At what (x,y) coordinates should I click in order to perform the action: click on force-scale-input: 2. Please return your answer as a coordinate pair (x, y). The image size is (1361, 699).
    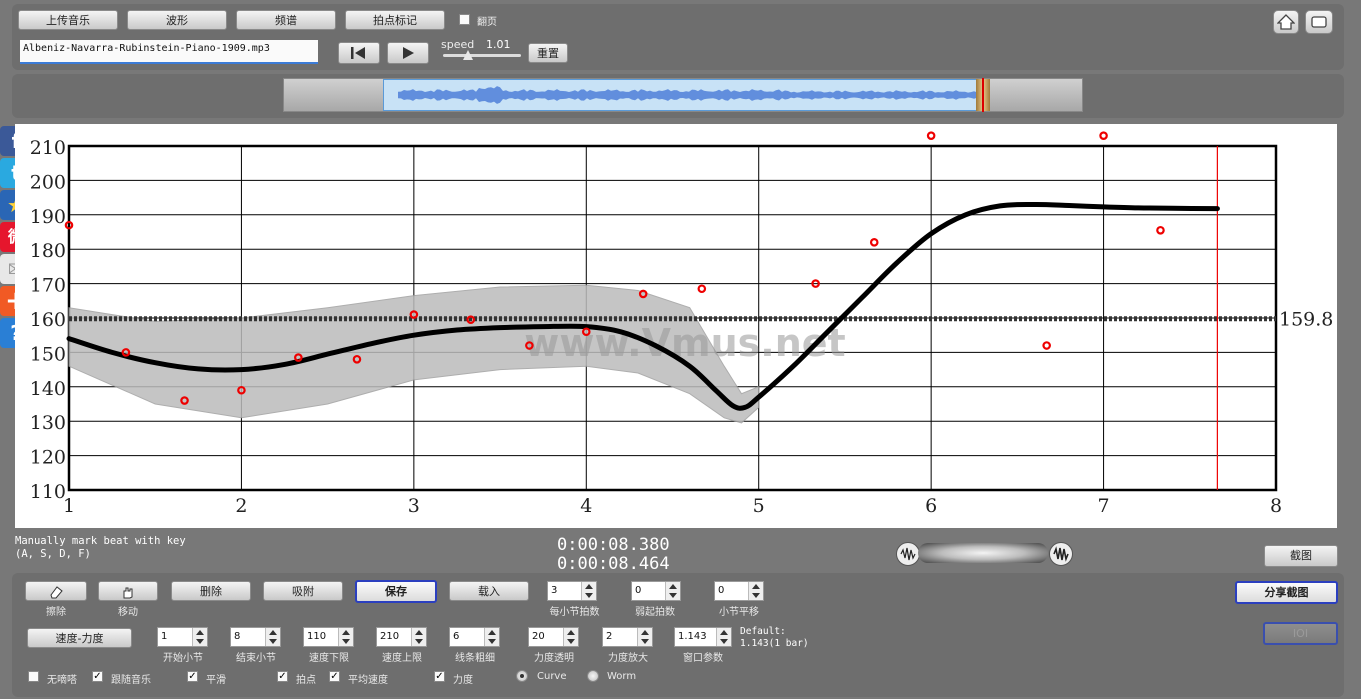
    Looking at the image, I should click on (627, 637).